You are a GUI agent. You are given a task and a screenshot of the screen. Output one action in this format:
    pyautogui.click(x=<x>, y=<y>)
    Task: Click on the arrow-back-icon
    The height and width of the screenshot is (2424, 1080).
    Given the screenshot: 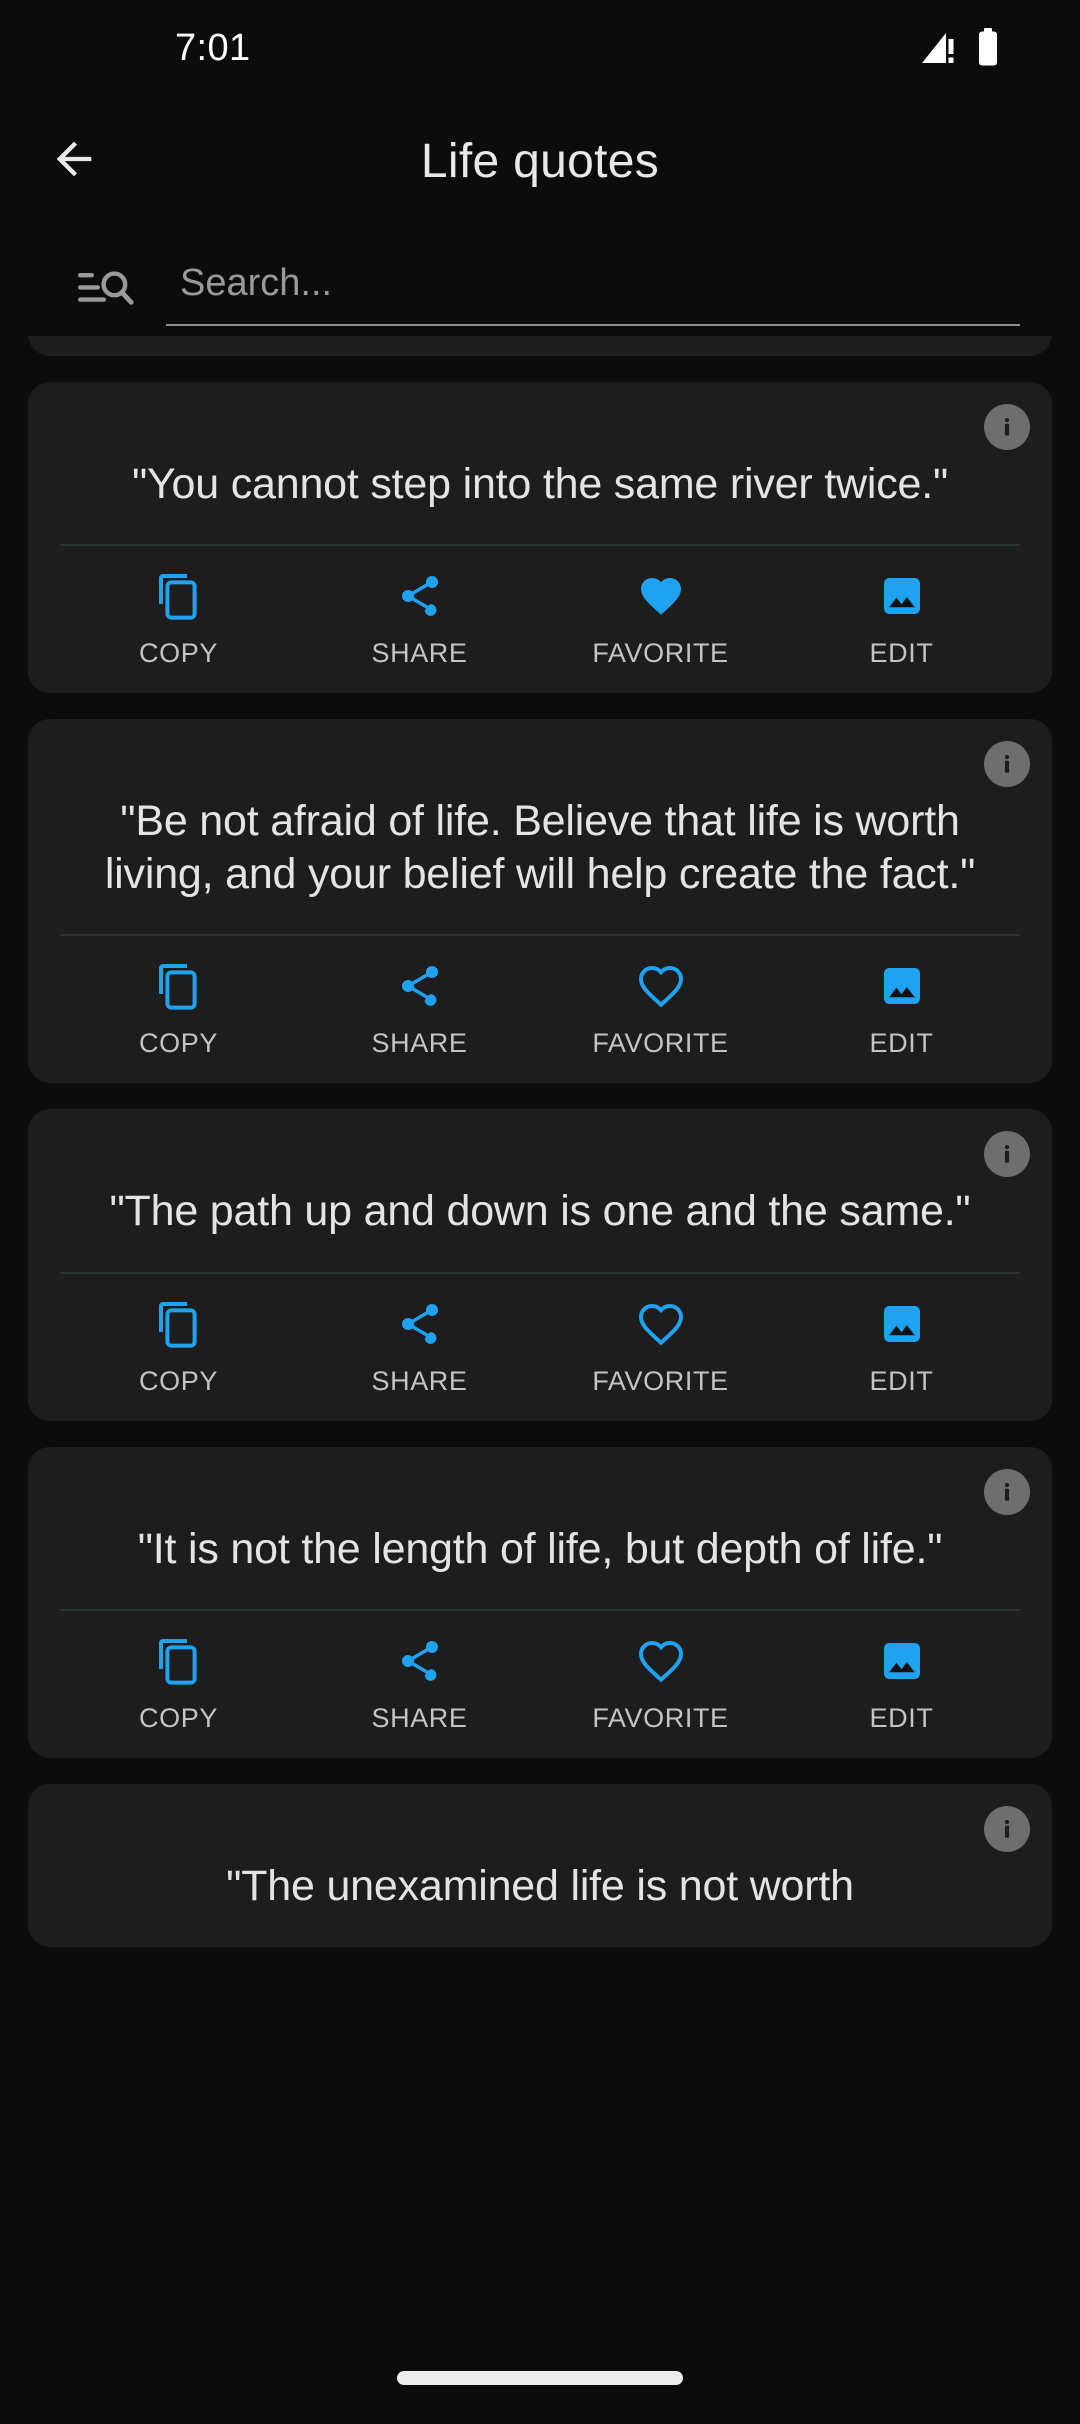 What is the action you would take?
    pyautogui.click(x=74, y=161)
    